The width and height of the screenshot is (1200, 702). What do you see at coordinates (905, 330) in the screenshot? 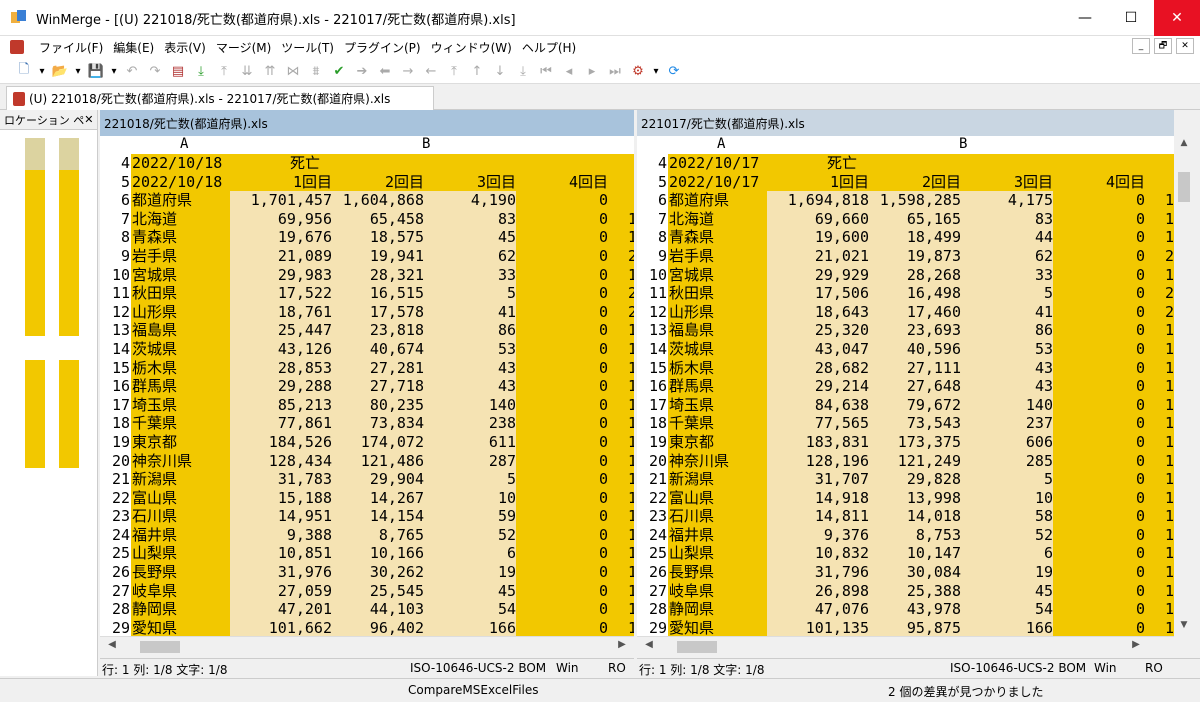
I see `table-row: 13 福島県 25,320 23,693 86 0 1` at bounding box center [905, 330].